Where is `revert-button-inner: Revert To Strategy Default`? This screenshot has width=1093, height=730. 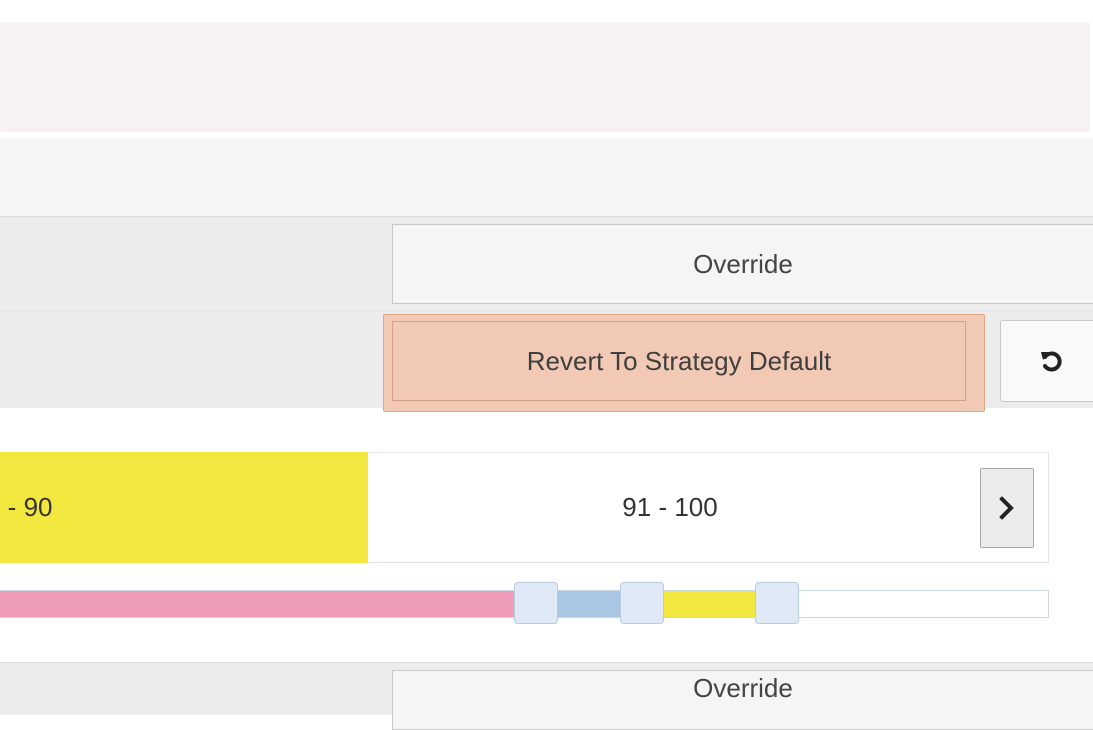 revert-button-inner: Revert To Strategy Default is located at coordinates (679, 361).